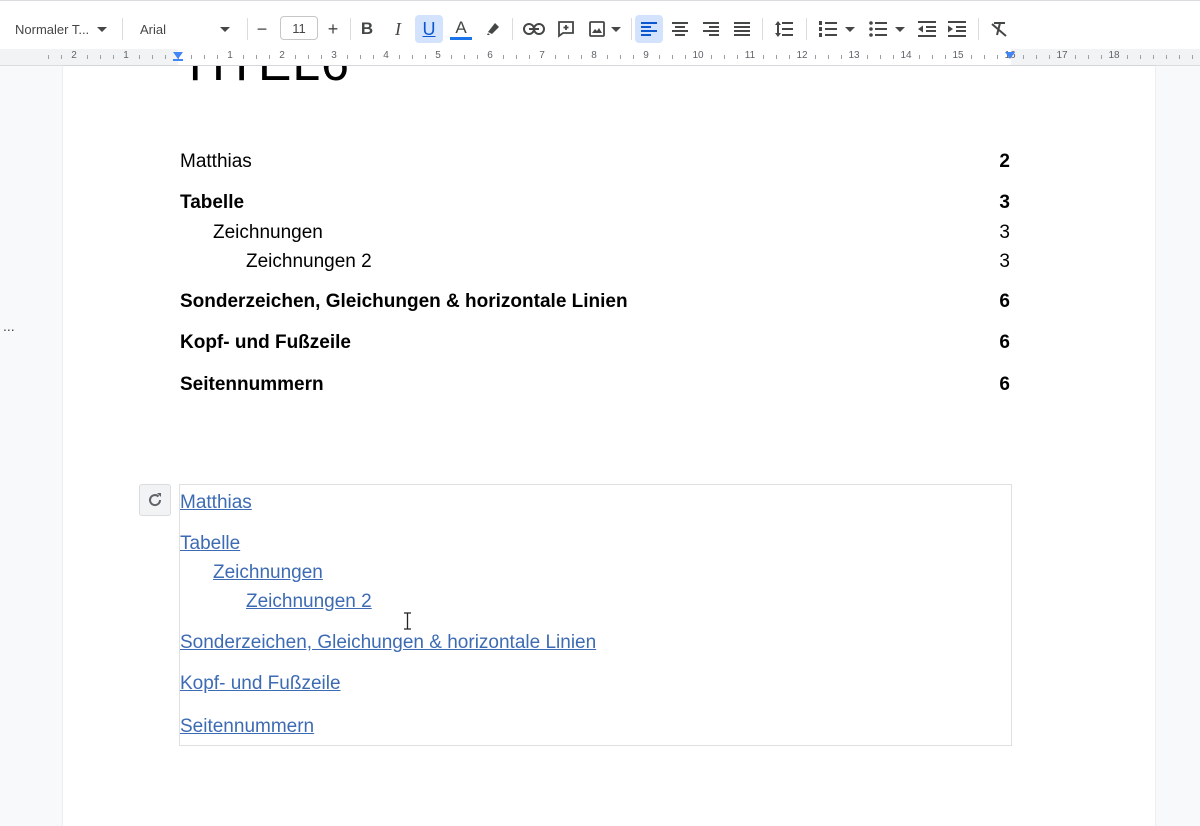 This screenshot has width=1200, height=826. What do you see at coordinates (877, 29) in the screenshot?
I see `bulleted-list-icon` at bounding box center [877, 29].